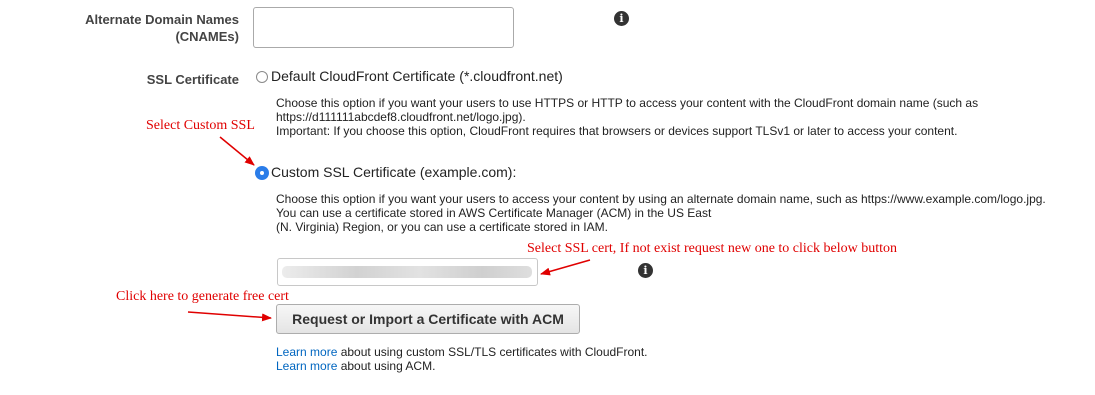  Describe the element at coordinates (237, 151) in the screenshot. I see `arrow-to-custom-radio` at that location.